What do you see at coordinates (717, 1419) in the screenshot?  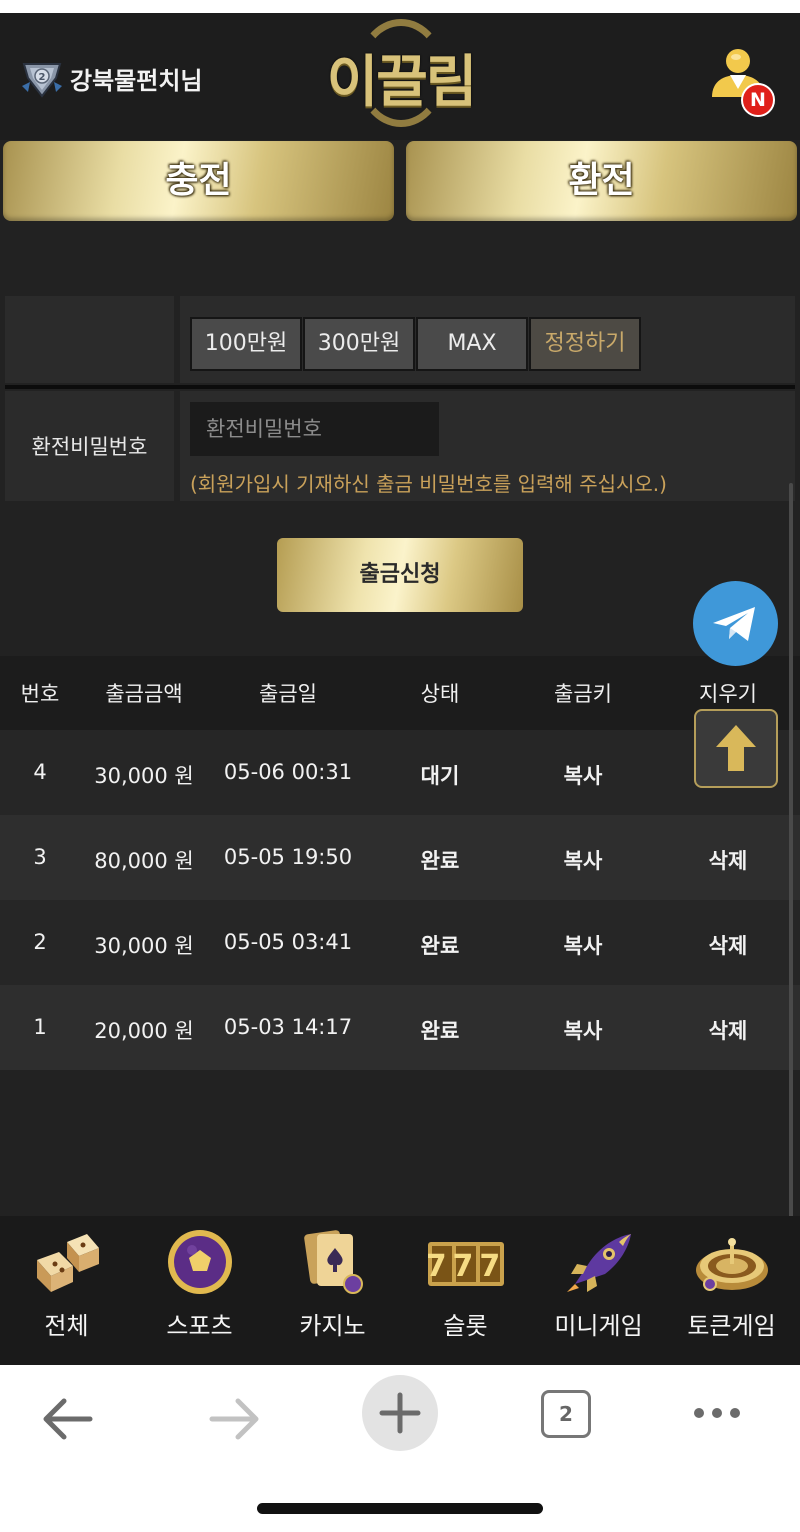 I see `more-menu-icon` at bounding box center [717, 1419].